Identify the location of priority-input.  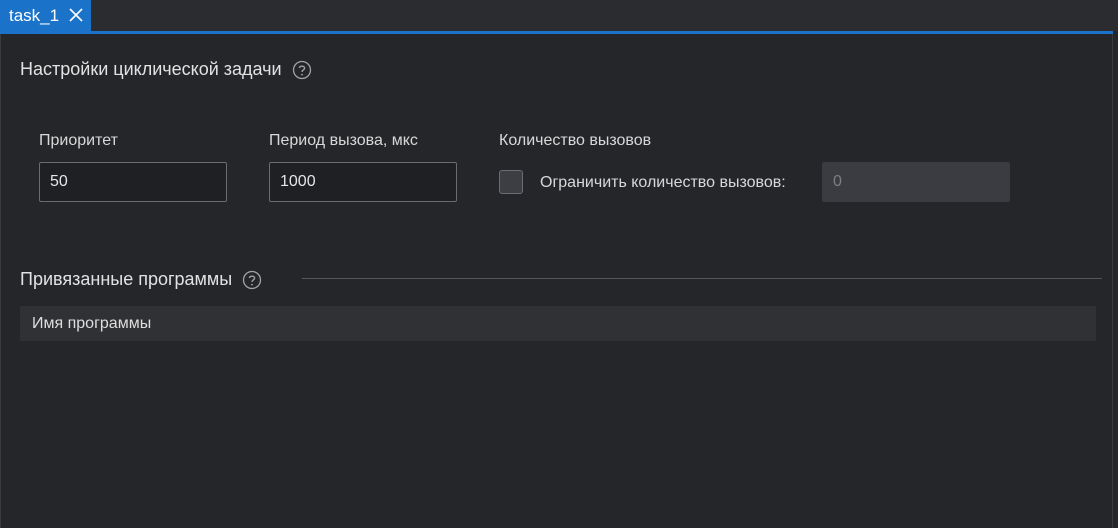
(133, 182).